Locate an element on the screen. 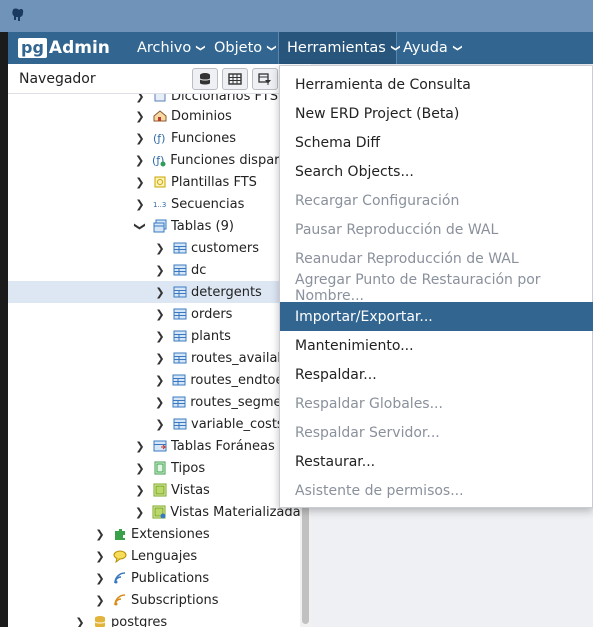  tree-node-label: Funciones is located at coordinates (203, 138).